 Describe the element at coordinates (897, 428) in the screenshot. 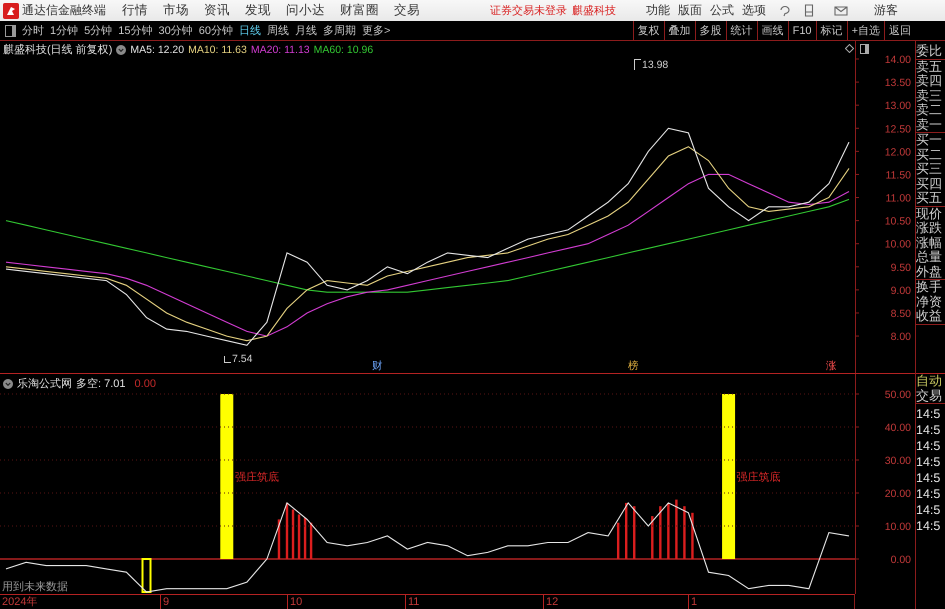

I see `axis-tick-label: 40.00` at that location.